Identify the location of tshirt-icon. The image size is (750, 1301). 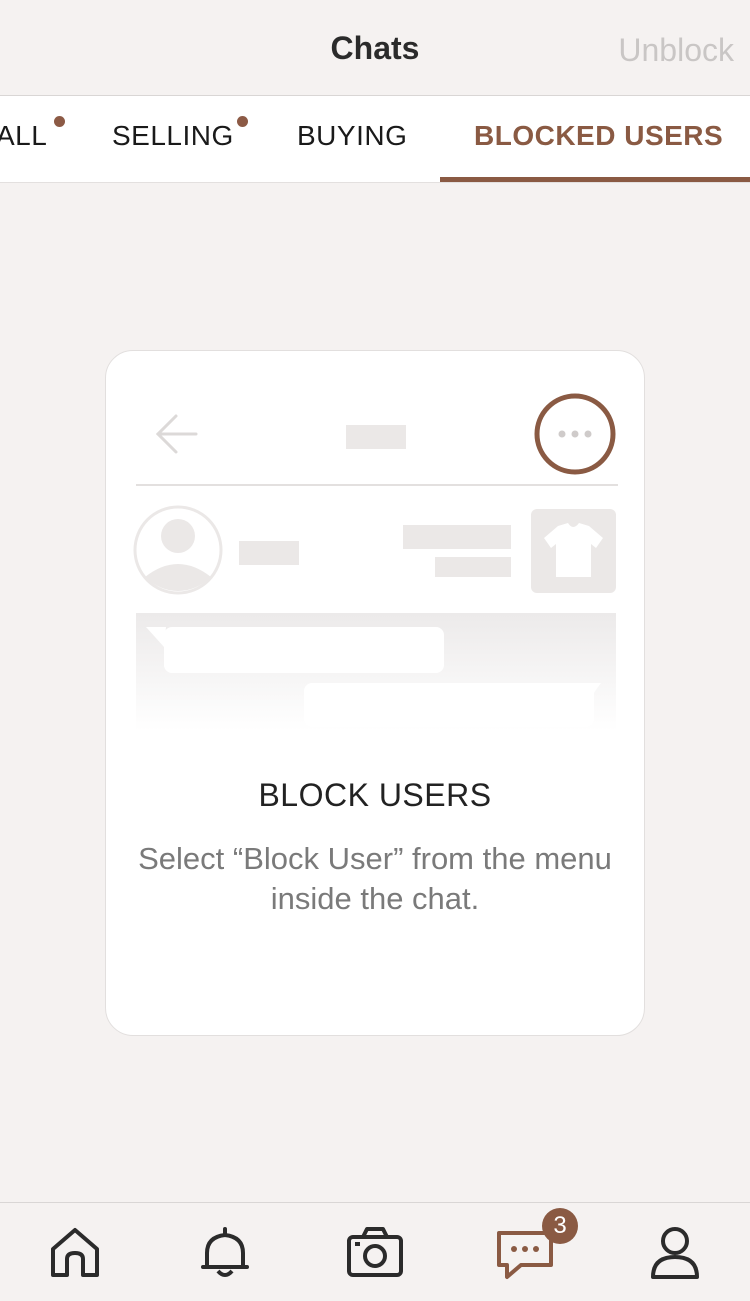
(573, 551).